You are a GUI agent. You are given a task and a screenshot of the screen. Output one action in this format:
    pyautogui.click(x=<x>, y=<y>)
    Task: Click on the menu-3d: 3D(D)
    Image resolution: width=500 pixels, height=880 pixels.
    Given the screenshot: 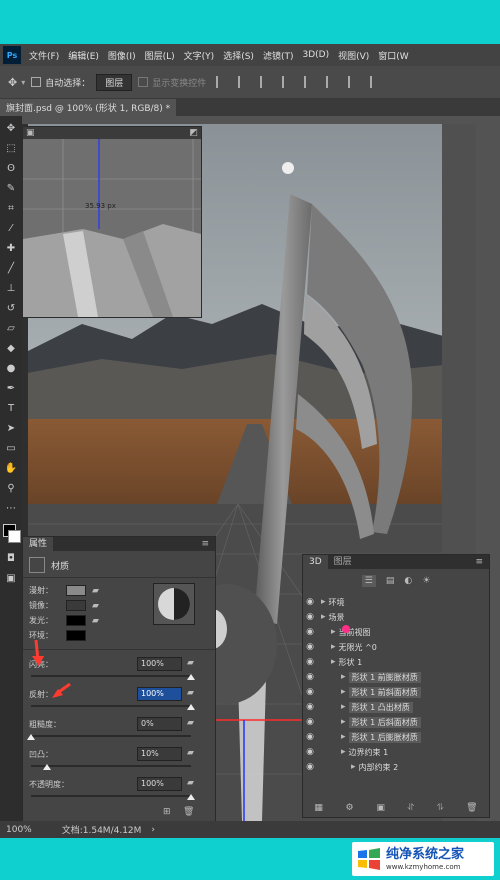 What is the action you would take?
    pyautogui.click(x=315, y=55)
    